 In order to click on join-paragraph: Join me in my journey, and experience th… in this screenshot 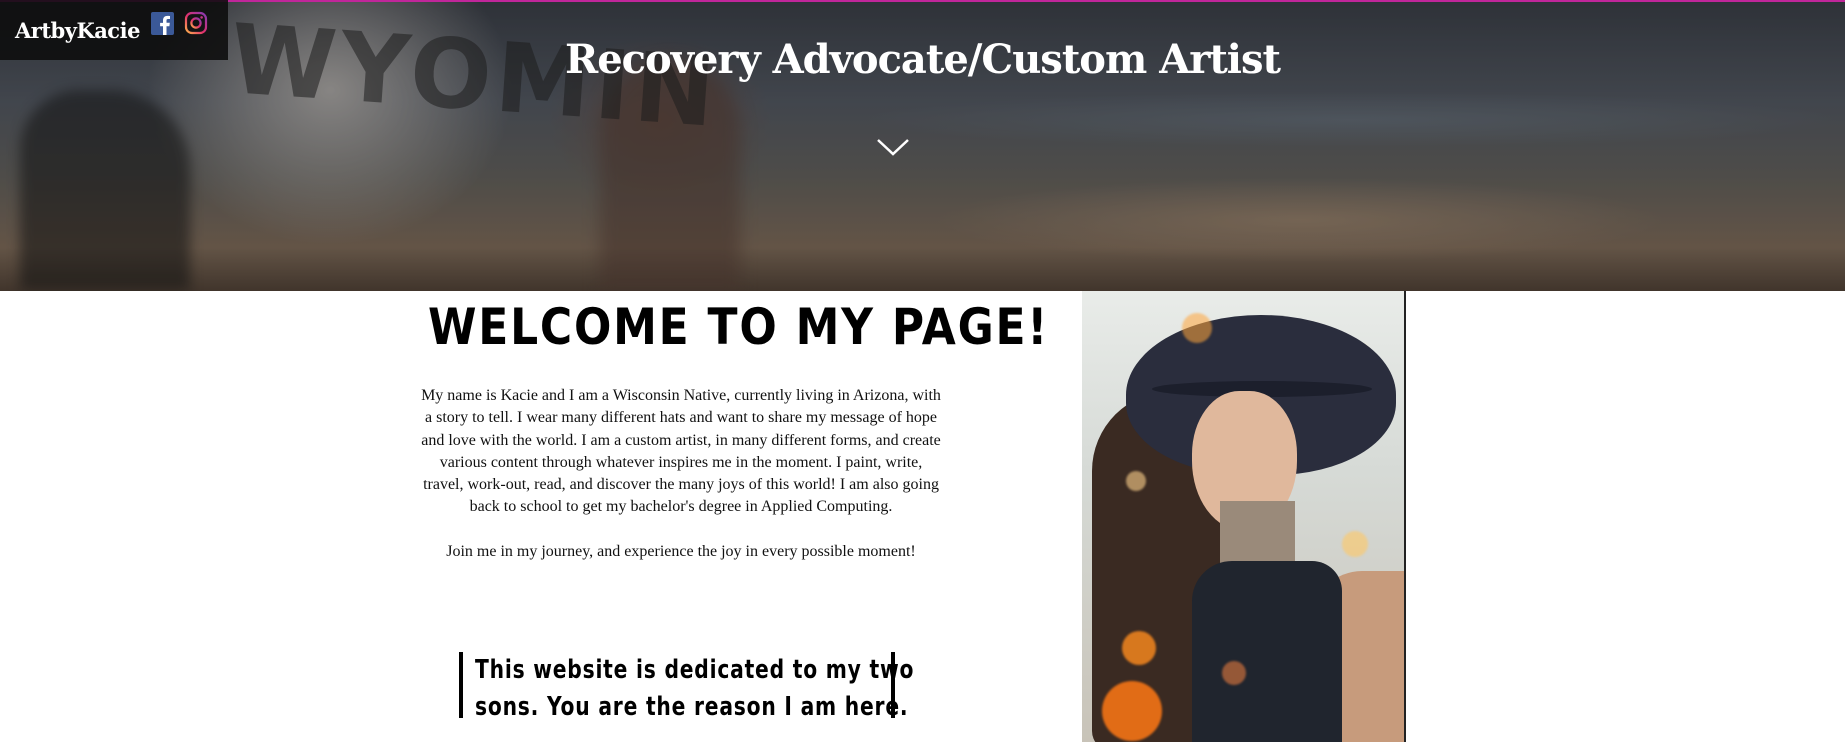, I will do `click(681, 551)`.